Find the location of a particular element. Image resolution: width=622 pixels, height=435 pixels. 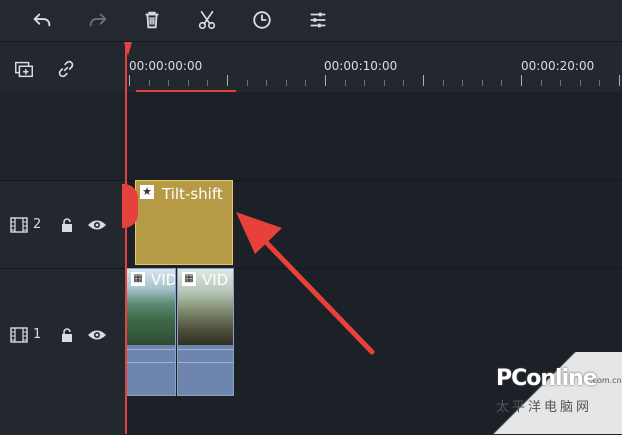

empty-track-header is located at coordinates (62, 136).